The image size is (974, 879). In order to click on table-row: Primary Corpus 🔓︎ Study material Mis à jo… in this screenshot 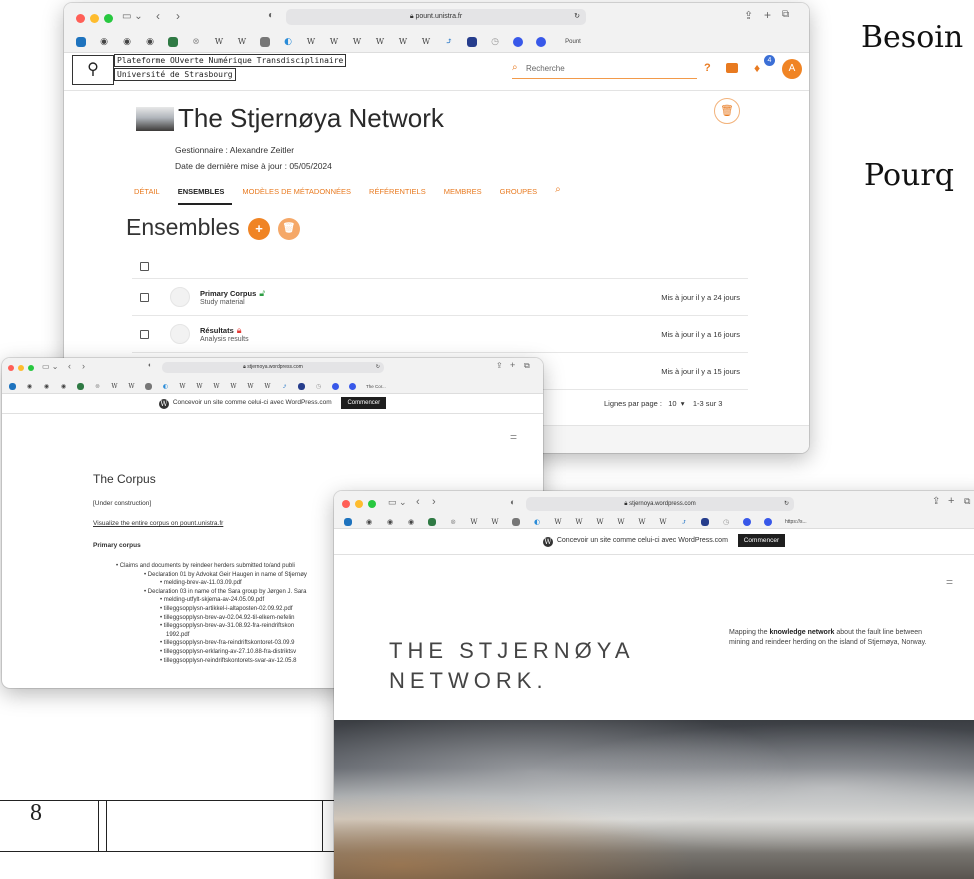, I will do `click(440, 297)`.